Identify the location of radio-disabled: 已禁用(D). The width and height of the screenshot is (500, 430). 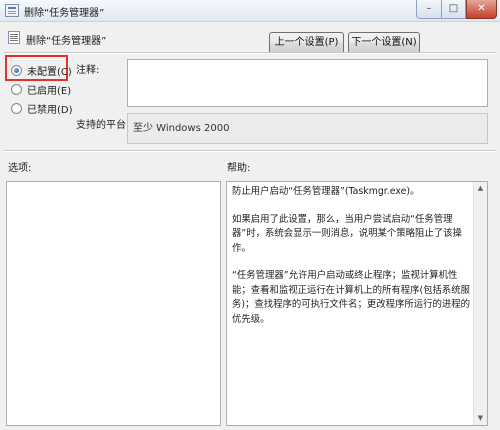
(42, 108).